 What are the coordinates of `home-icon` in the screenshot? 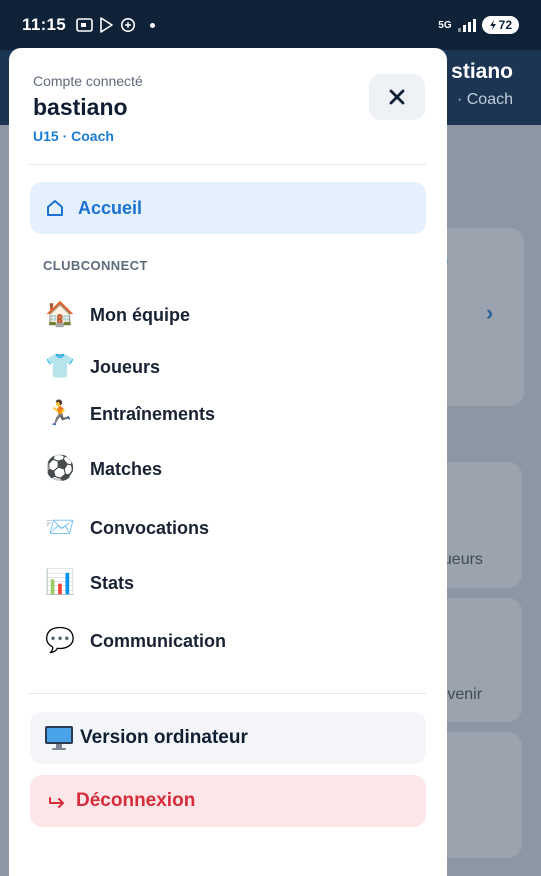 It's located at (55, 208).